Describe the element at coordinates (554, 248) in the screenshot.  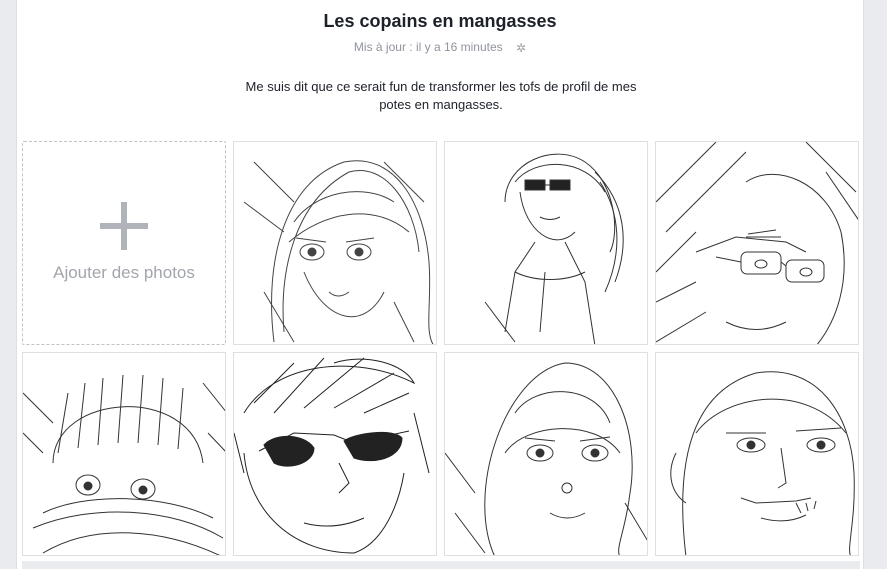
I see `woman-sunglasses-sketch` at that location.